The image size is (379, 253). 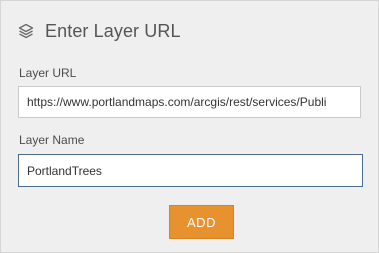 What do you see at coordinates (189, 102) in the screenshot?
I see `layer-url-input` at bounding box center [189, 102].